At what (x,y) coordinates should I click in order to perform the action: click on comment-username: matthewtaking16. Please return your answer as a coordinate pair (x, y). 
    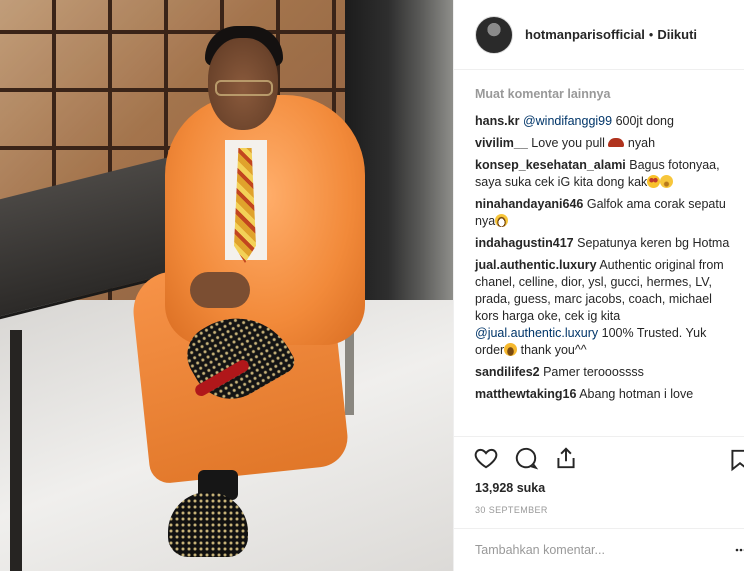
    Looking at the image, I should click on (525, 394).